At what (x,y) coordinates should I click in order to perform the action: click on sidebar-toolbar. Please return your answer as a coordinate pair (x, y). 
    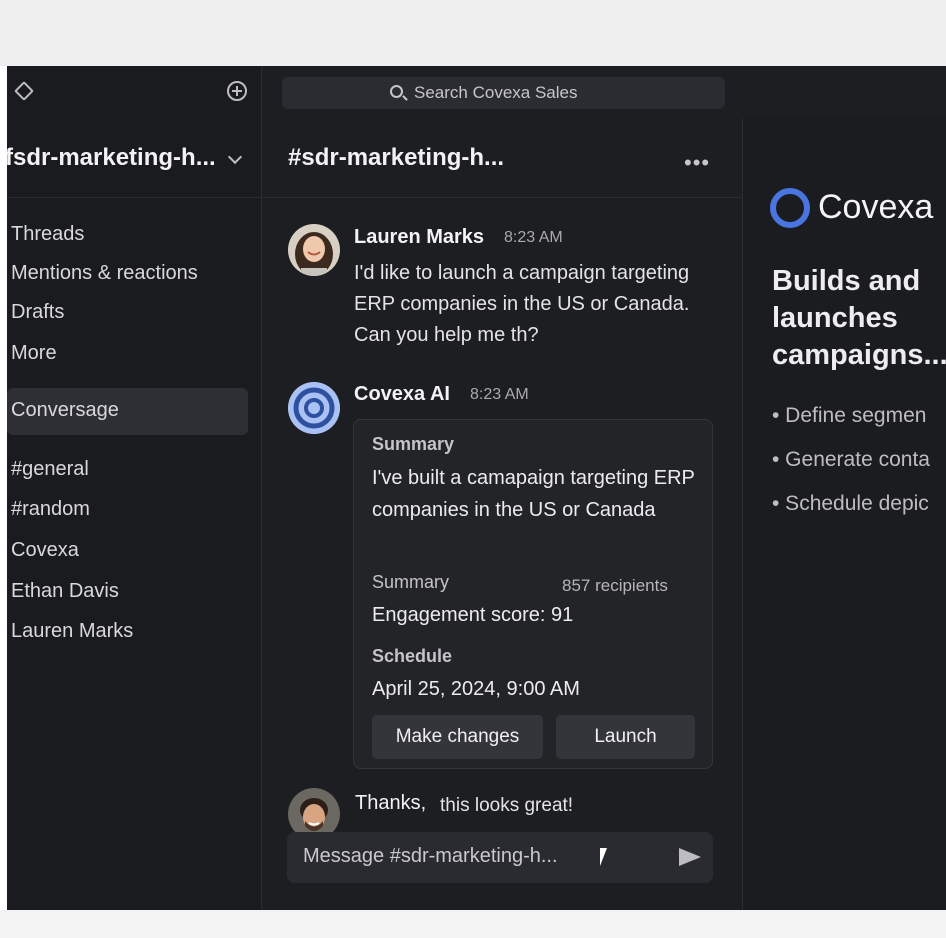
    Looking at the image, I should click on (134, 92).